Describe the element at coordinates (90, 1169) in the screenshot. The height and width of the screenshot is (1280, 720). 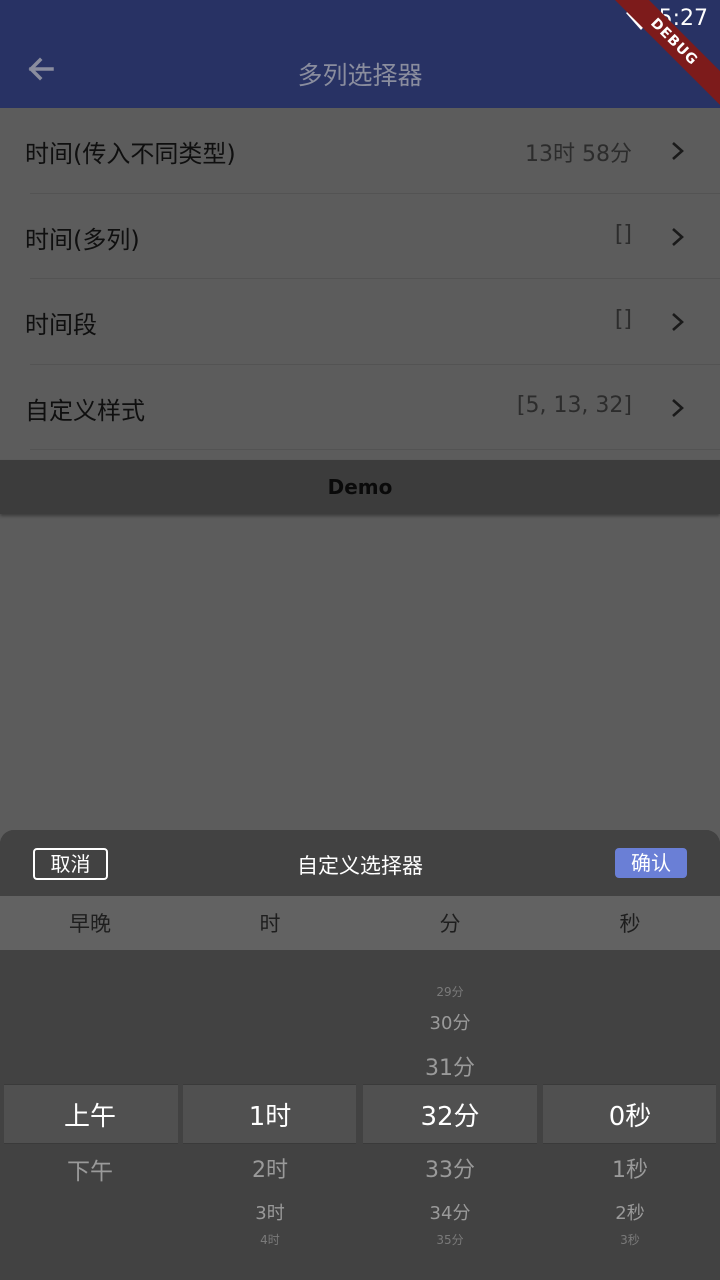
I see `wheel-item: 下午` at that location.